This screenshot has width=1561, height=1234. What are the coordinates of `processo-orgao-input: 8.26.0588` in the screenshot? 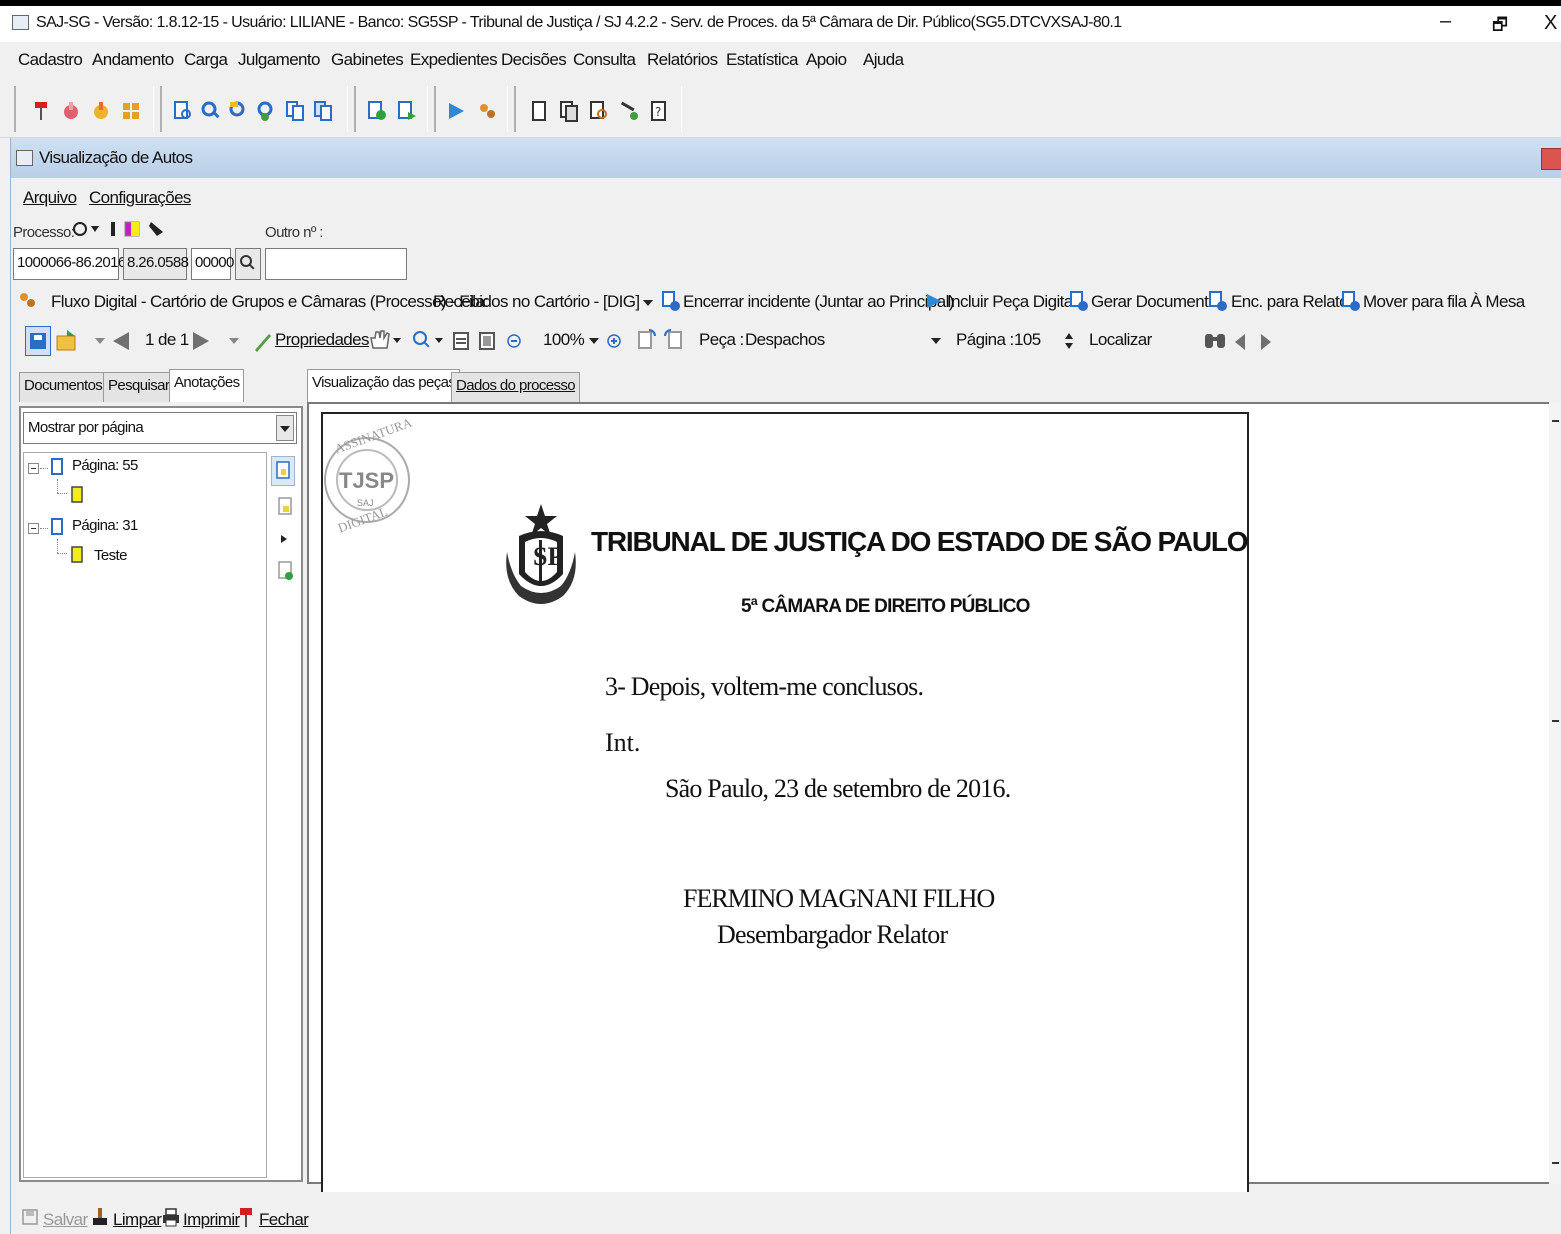 It's located at (156, 264).